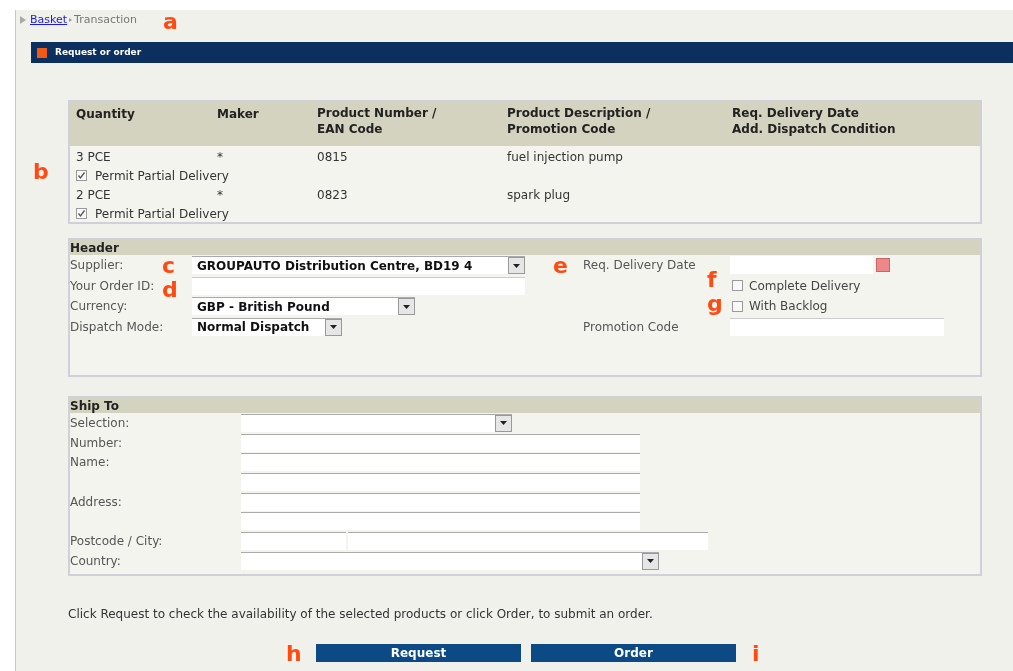 This screenshot has height=671, width=1013. What do you see at coordinates (117, 326) in the screenshot?
I see `field-label: Dispatch Mode:` at bounding box center [117, 326].